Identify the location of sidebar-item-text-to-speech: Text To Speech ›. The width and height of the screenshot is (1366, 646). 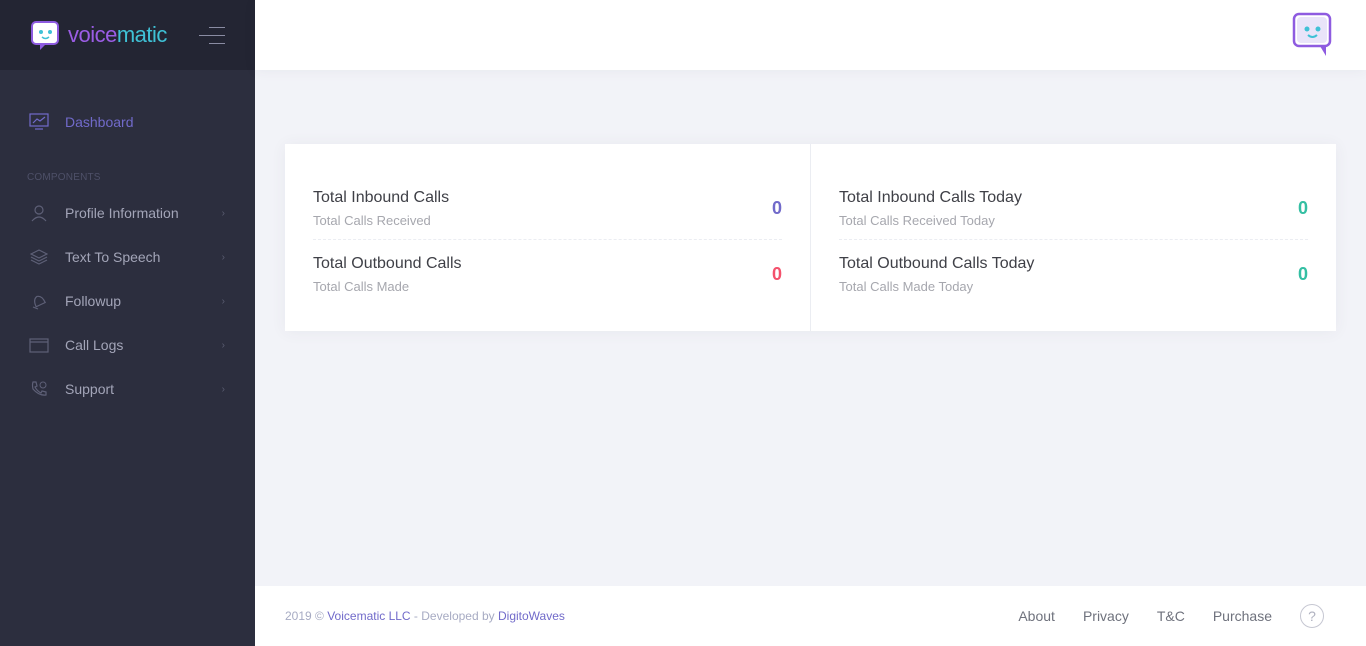
(127, 257).